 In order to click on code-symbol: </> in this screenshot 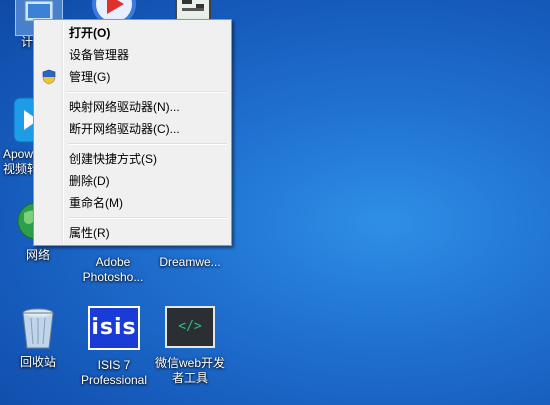, I will do `click(190, 326)`.